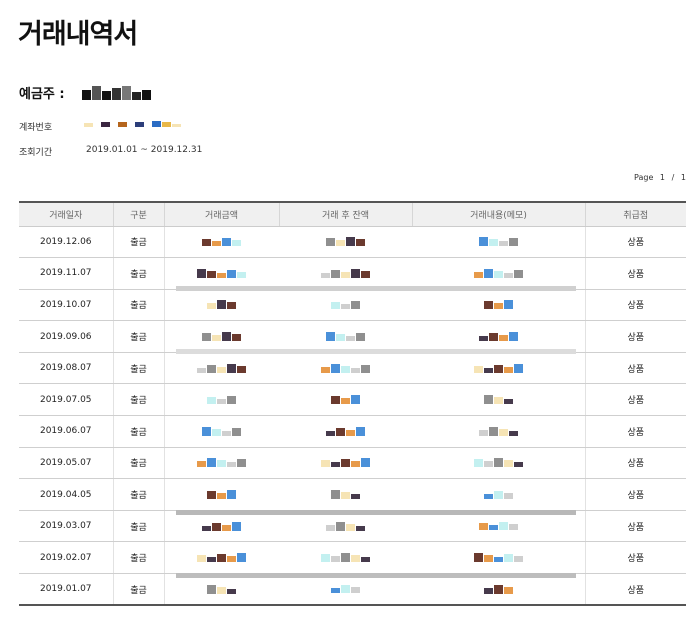  I want to click on table-row: 2019.10.07 출금 상품, so click(352, 305).